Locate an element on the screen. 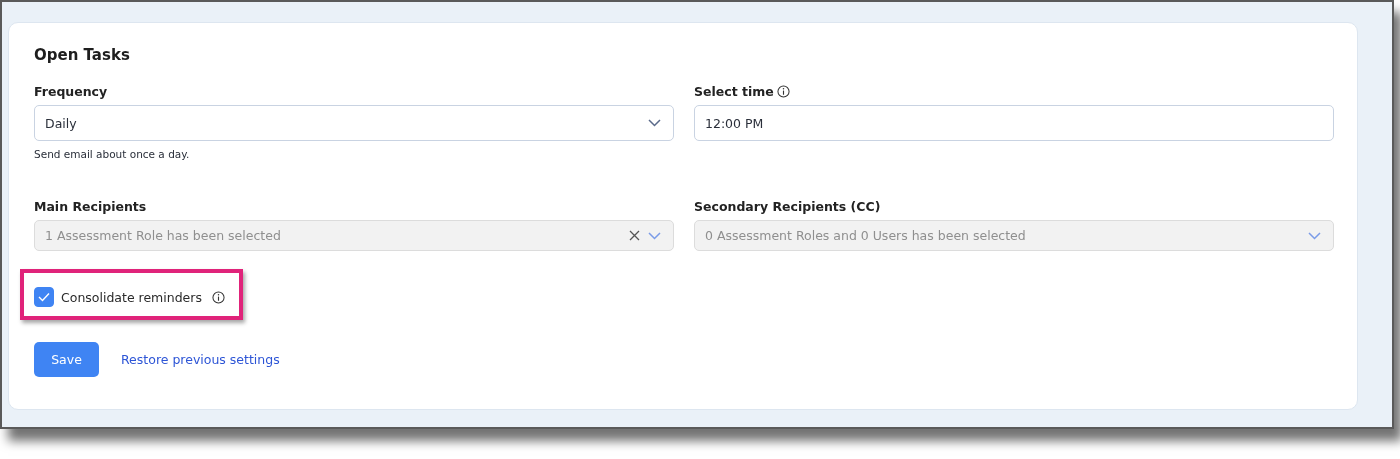 This screenshot has width=1400, height=459. field-label: Frequency is located at coordinates (71, 91).